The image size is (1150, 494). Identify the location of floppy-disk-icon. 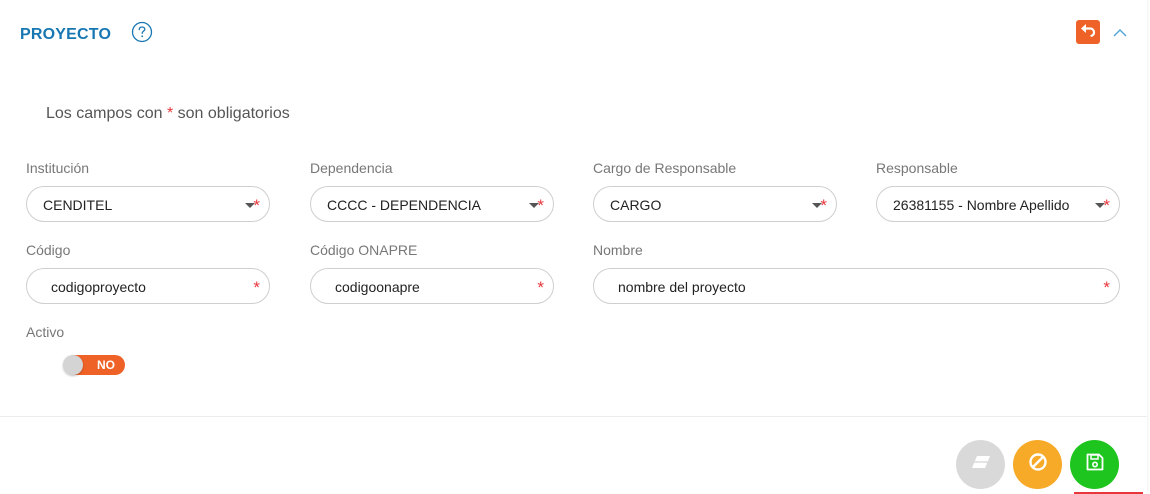
(1095, 464).